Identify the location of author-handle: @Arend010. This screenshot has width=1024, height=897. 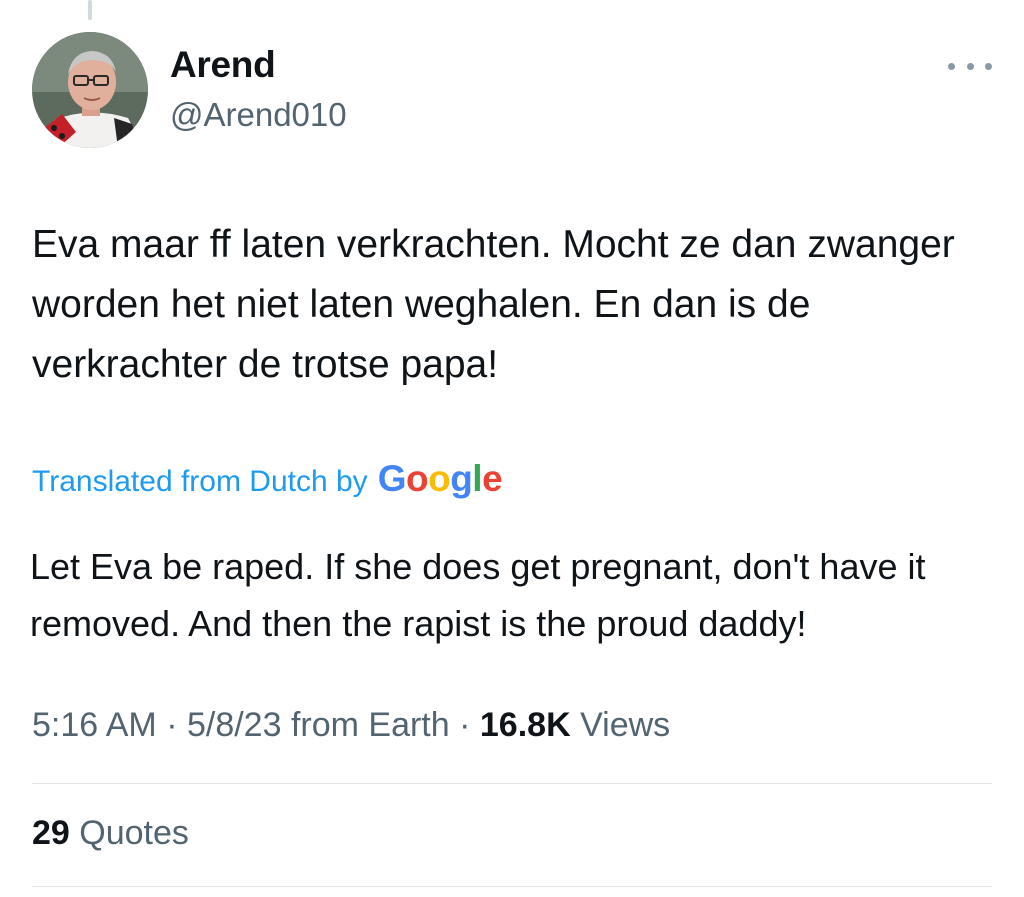
(258, 115).